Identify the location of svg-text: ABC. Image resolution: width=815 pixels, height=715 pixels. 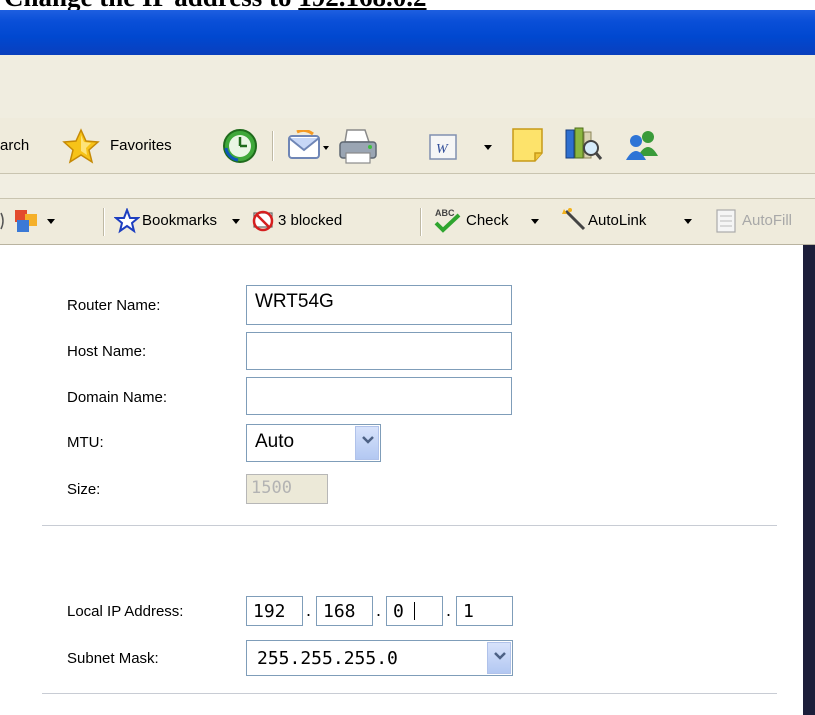
(445, 213).